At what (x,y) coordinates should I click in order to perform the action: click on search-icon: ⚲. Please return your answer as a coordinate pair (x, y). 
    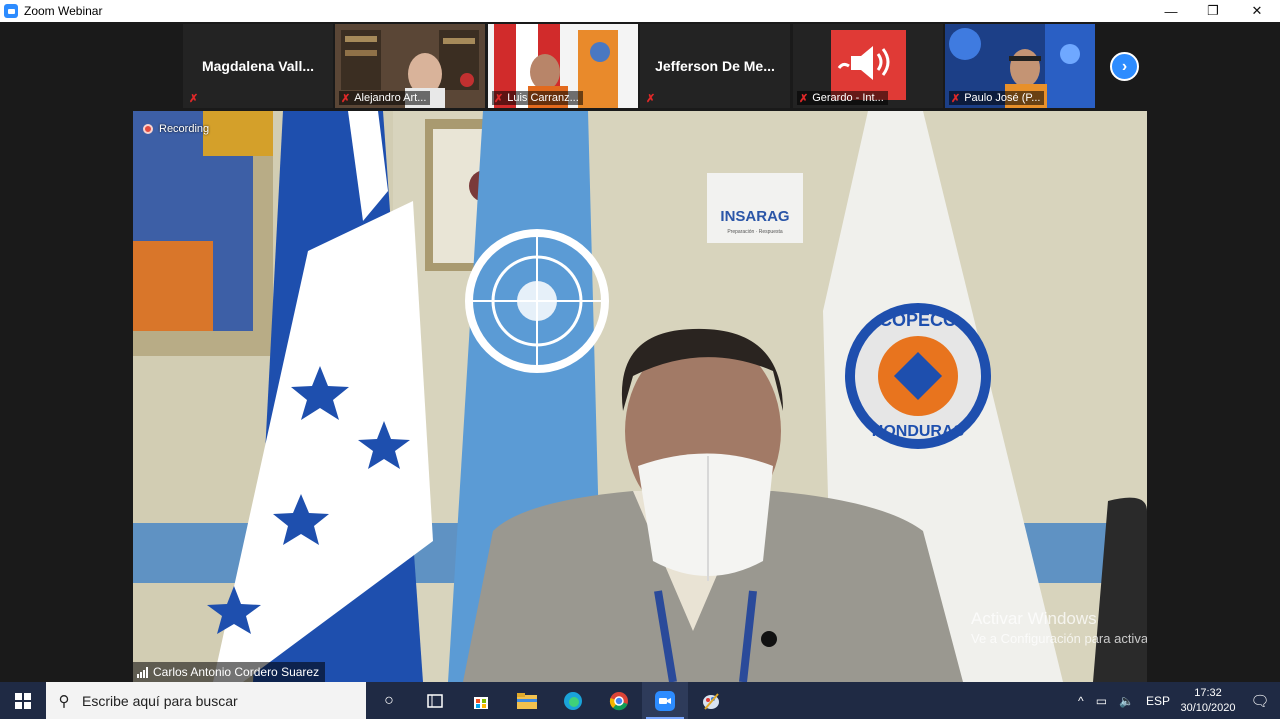
    Looking at the image, I should click on (64, 701).